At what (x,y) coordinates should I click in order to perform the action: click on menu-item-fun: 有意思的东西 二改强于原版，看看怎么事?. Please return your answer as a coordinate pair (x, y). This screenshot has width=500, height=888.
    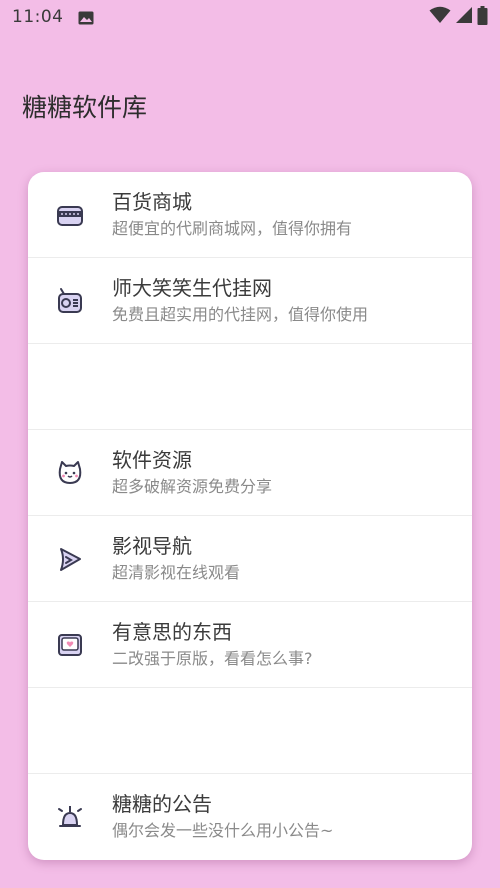
    Looking at the image, I should click on (250, 645).